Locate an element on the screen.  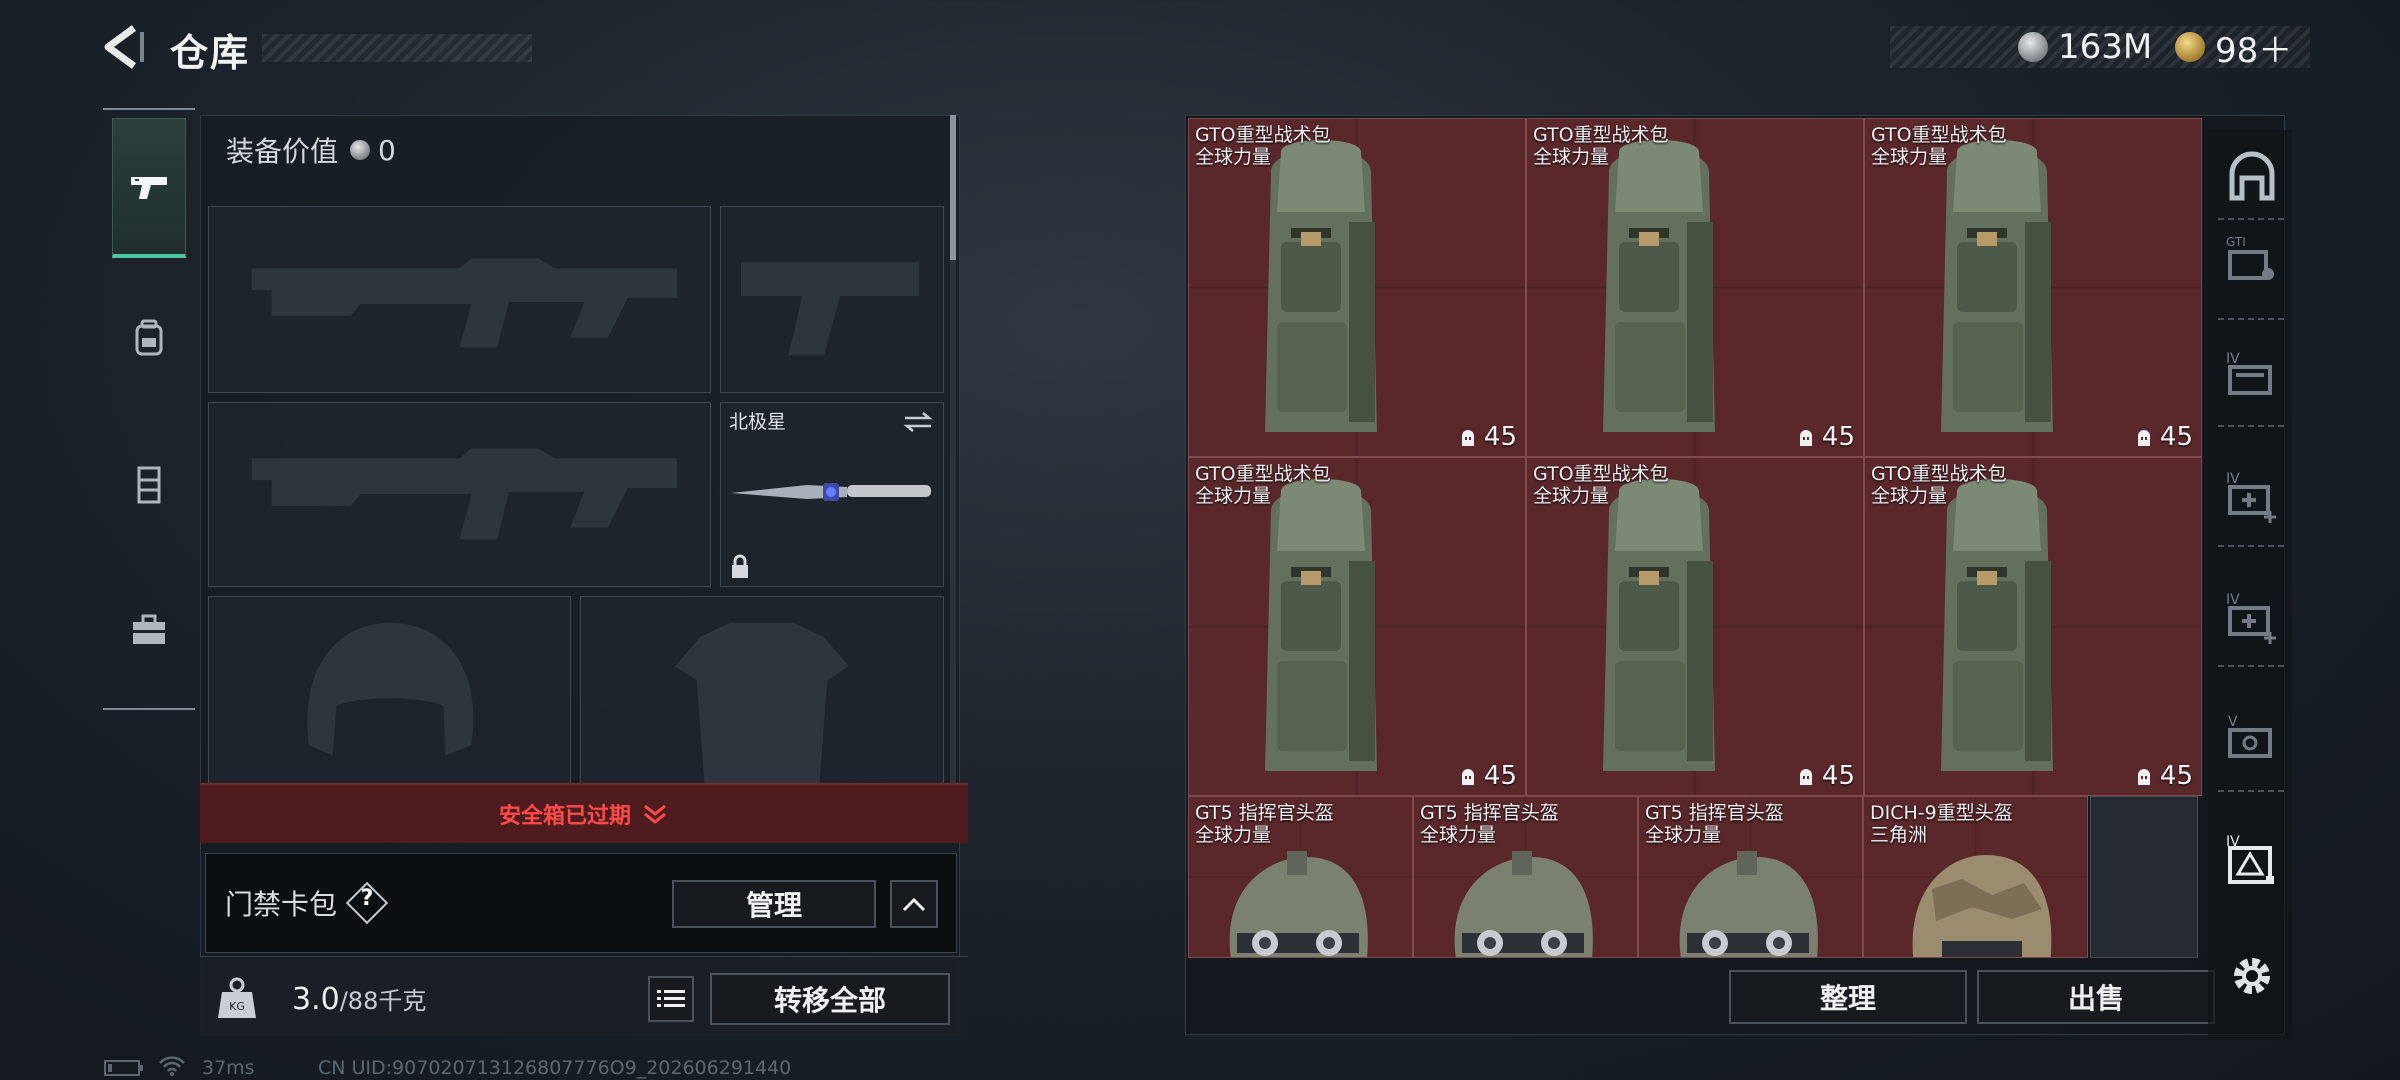
ping-readout: 37ms is located at coordinates (228, 1068).